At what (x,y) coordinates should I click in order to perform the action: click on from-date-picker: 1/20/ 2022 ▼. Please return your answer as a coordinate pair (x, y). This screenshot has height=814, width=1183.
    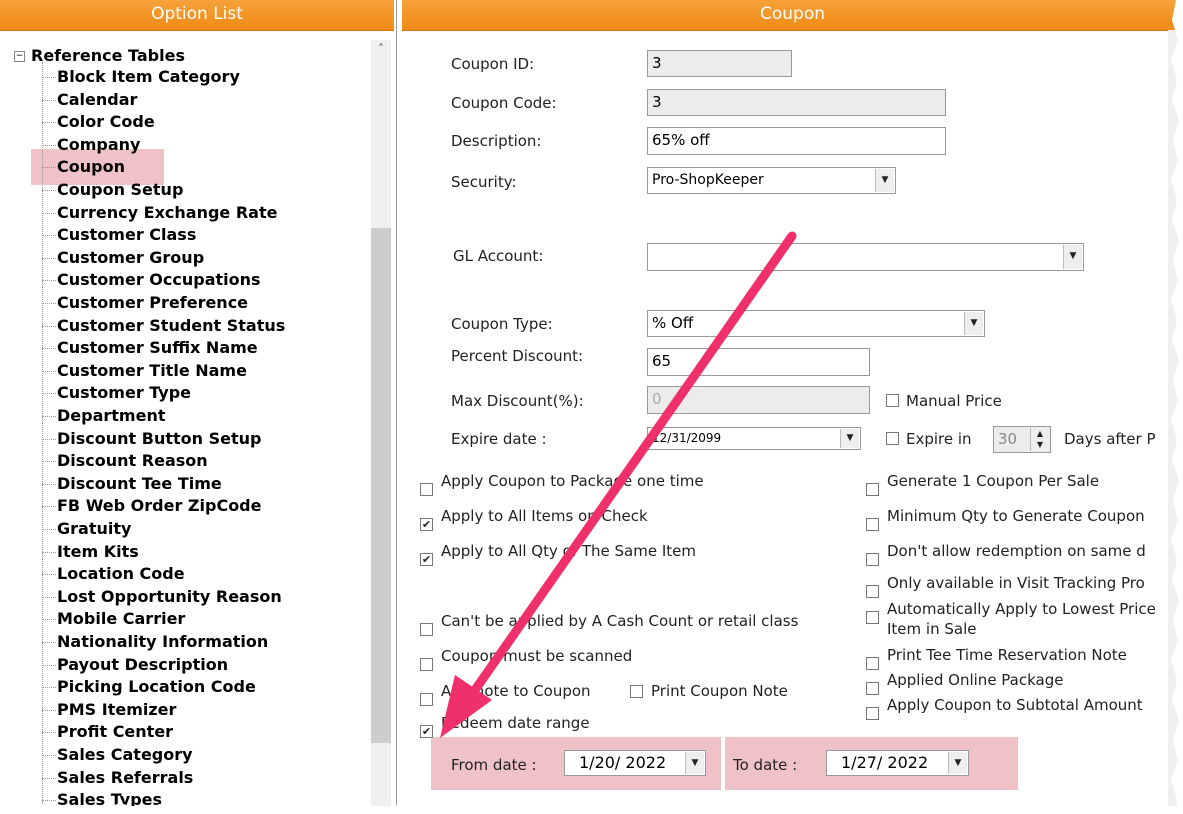
    Looking at the image, I should click on (635, 763).